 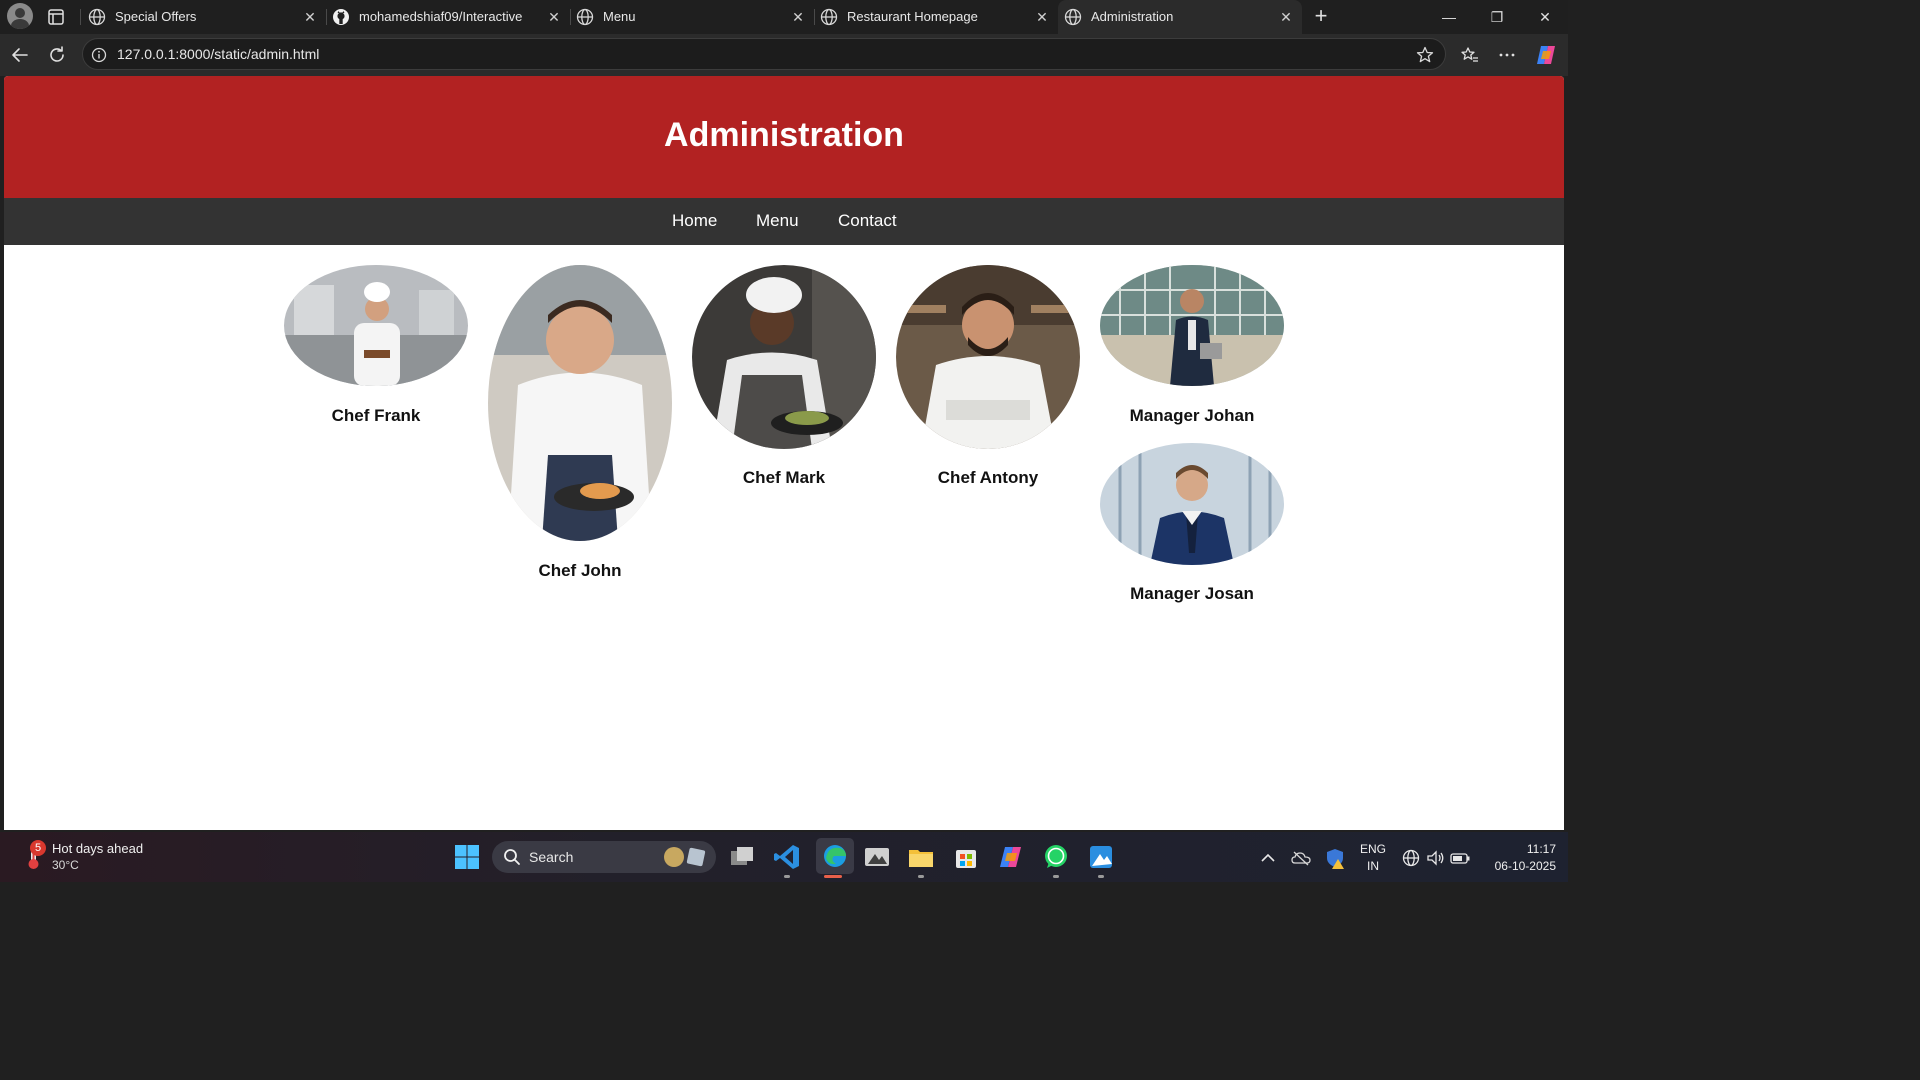 I want to click on tab-title: mohamedshiaf09/Interactive, so click(x=441, y=16).